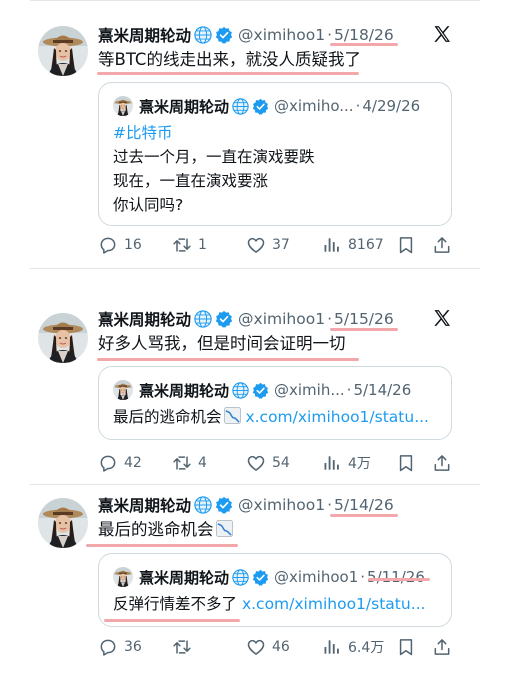 This screenshot has height=680, width=510. I want to click on reply-button: 42, so click(120, 463).